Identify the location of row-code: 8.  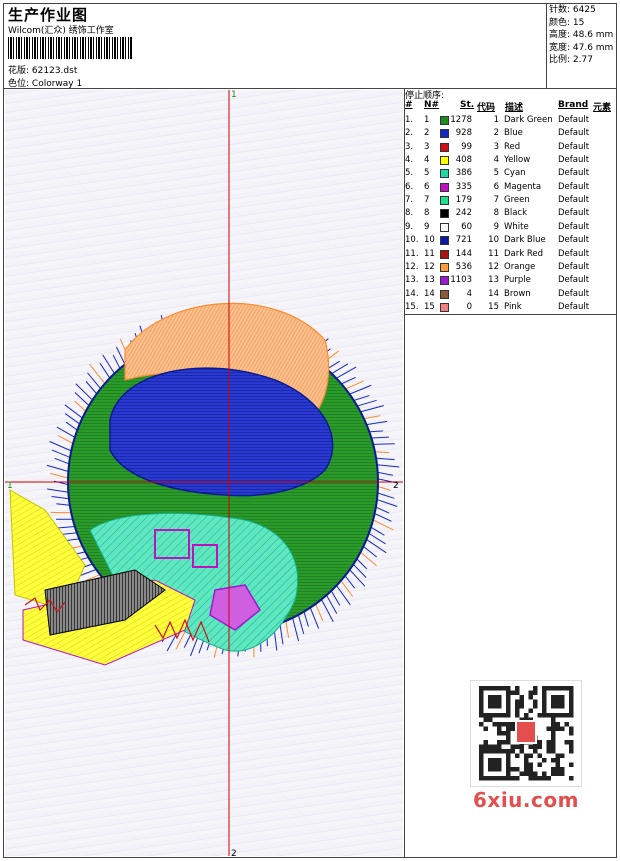
(496, 213).